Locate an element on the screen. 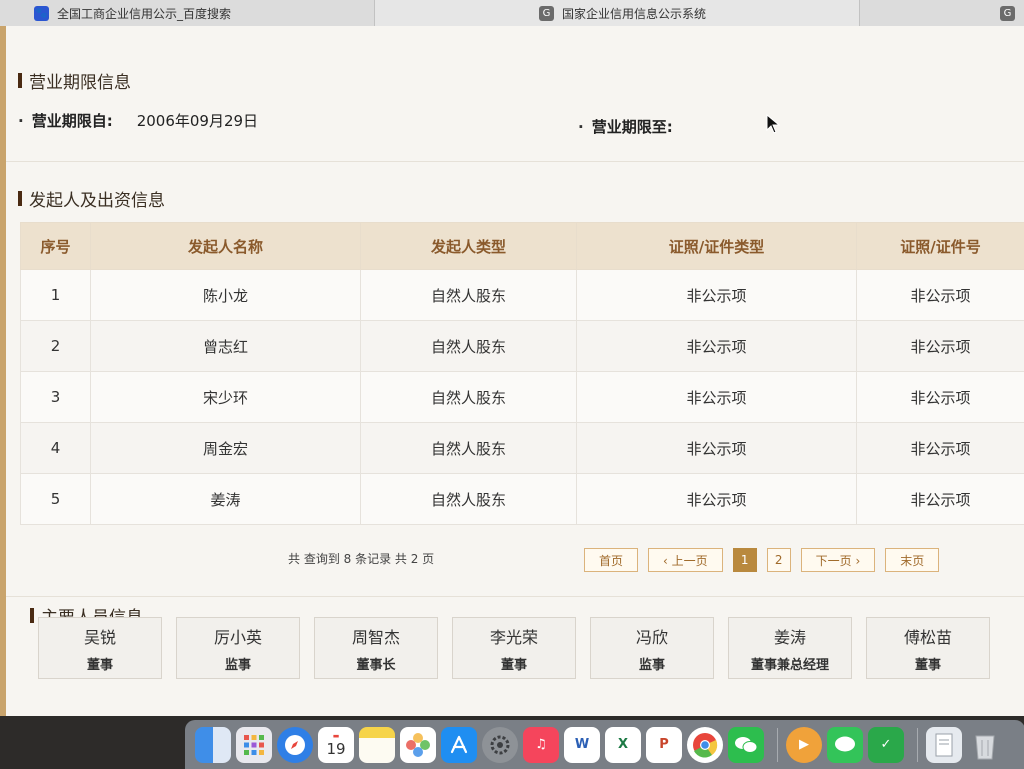 The image size is (1024, 769). messages-icon is located at coordinates (845, 744).